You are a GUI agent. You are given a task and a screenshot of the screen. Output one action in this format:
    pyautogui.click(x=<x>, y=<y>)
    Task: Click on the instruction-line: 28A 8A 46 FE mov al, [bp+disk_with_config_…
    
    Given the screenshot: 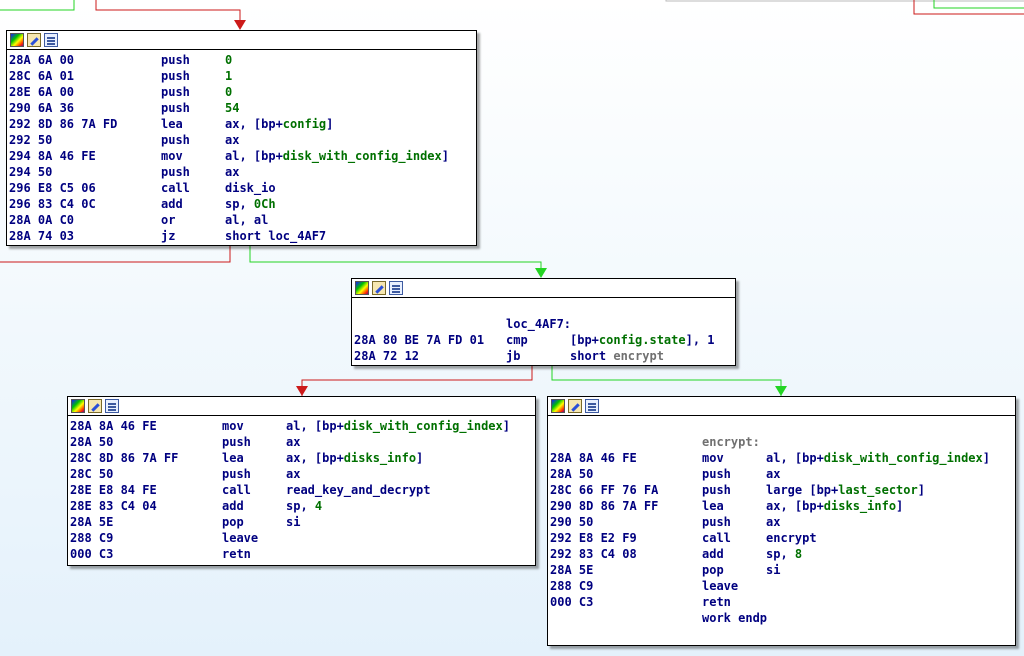 What is the action you would take?
    pyautogui.click(x=781, y=458)
    